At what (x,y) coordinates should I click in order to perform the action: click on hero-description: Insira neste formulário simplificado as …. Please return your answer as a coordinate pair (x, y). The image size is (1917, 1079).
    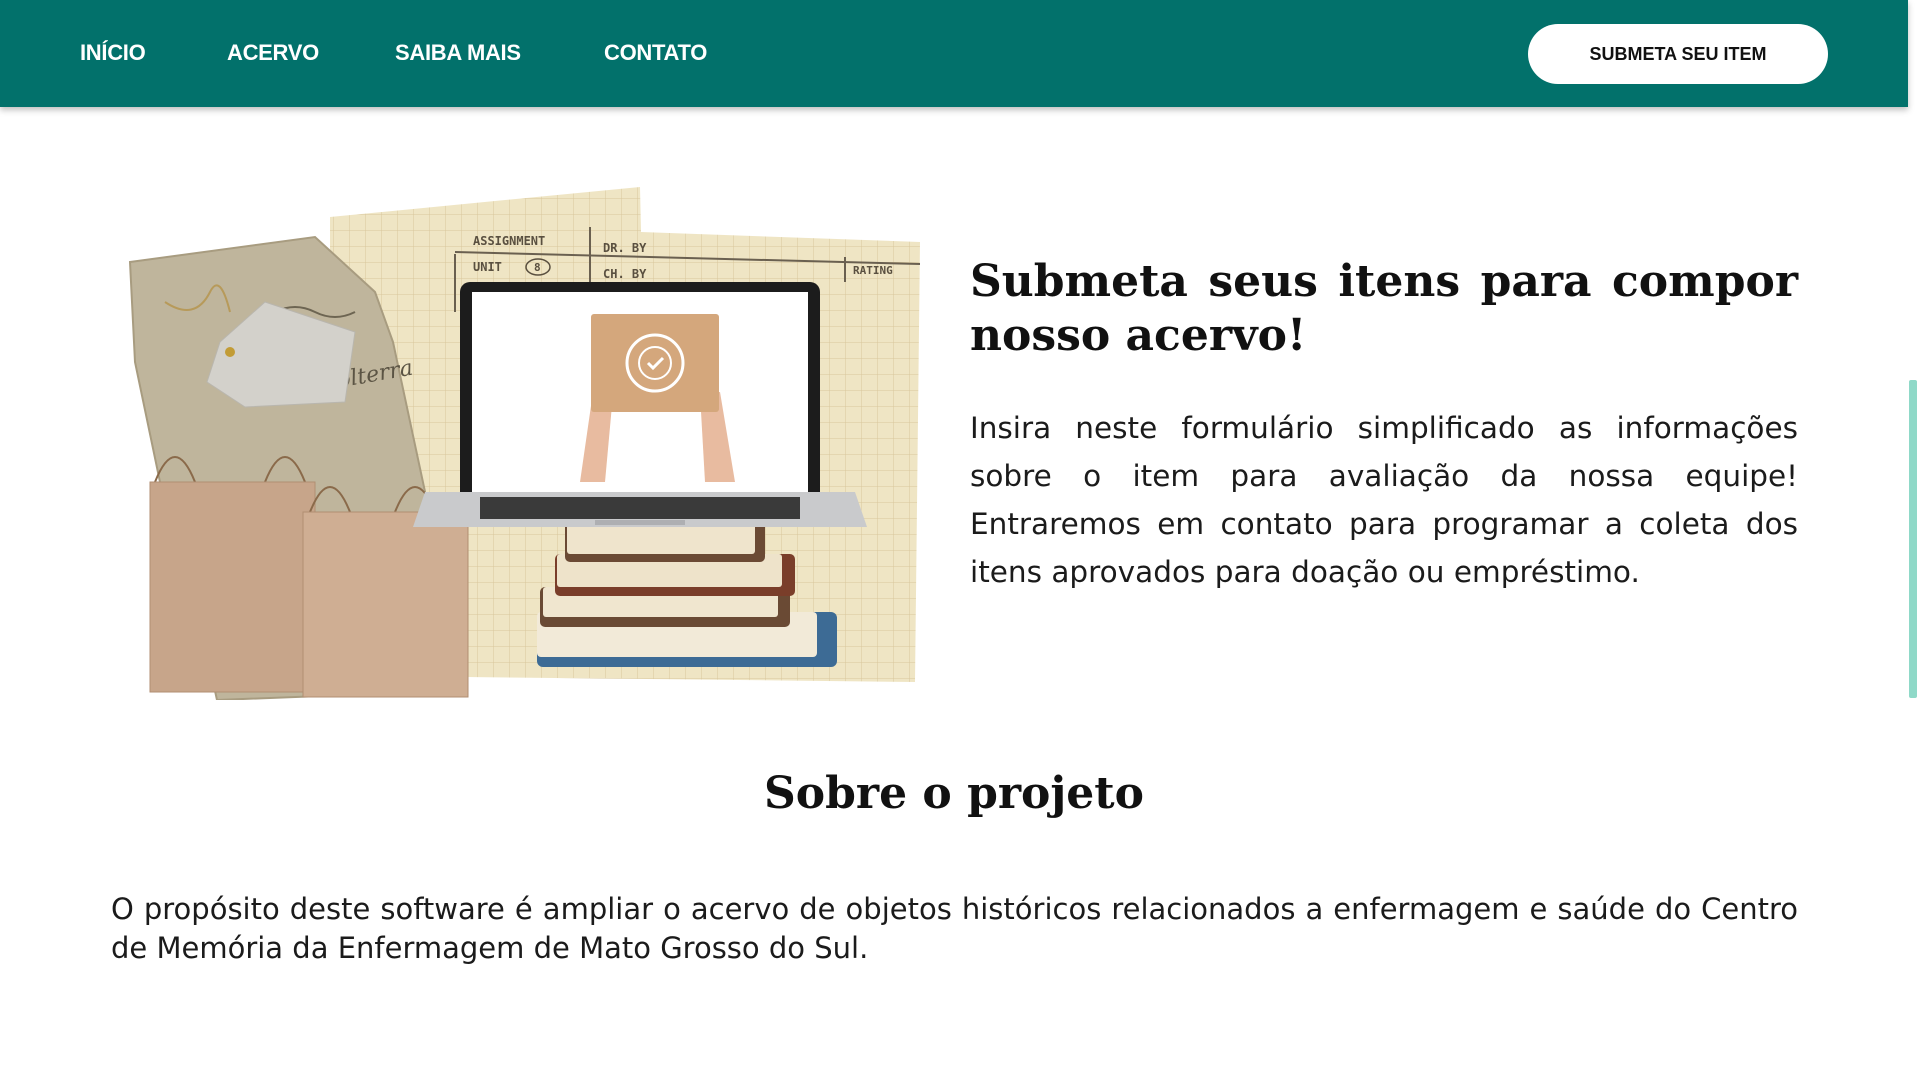
    Looking at the image, I should click on (1384, 500).